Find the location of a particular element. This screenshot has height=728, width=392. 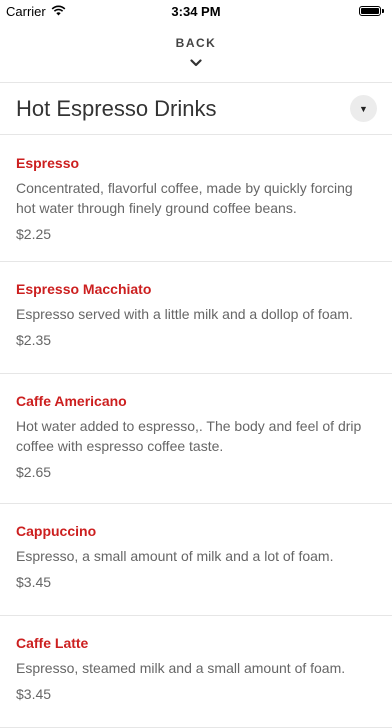

item-name: Espresso Macchiato is located at coordinates (84, 289).